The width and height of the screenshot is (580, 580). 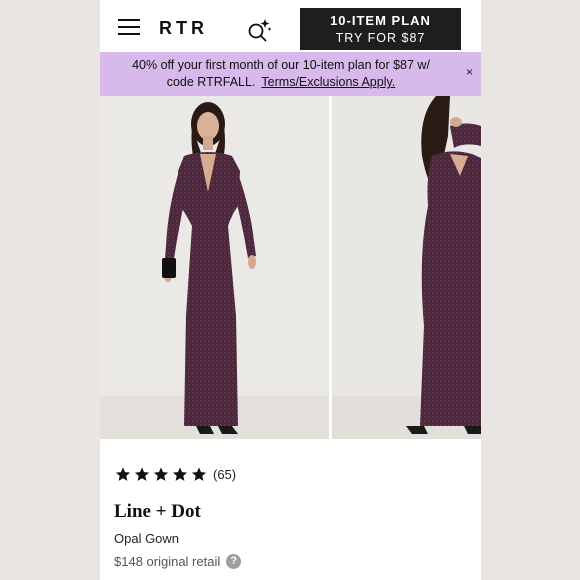 What do you see at coordinates (224, 474) in the screenshot?
I see `review-count: (65)` at bounding box center [224, 474].